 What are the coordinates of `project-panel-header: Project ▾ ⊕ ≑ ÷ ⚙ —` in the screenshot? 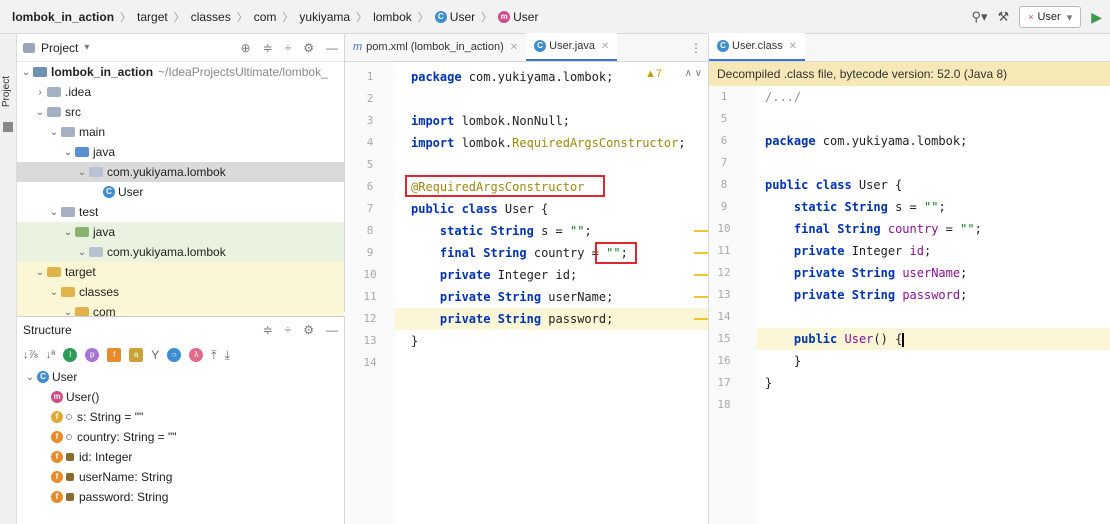 It's located at (180, 48).